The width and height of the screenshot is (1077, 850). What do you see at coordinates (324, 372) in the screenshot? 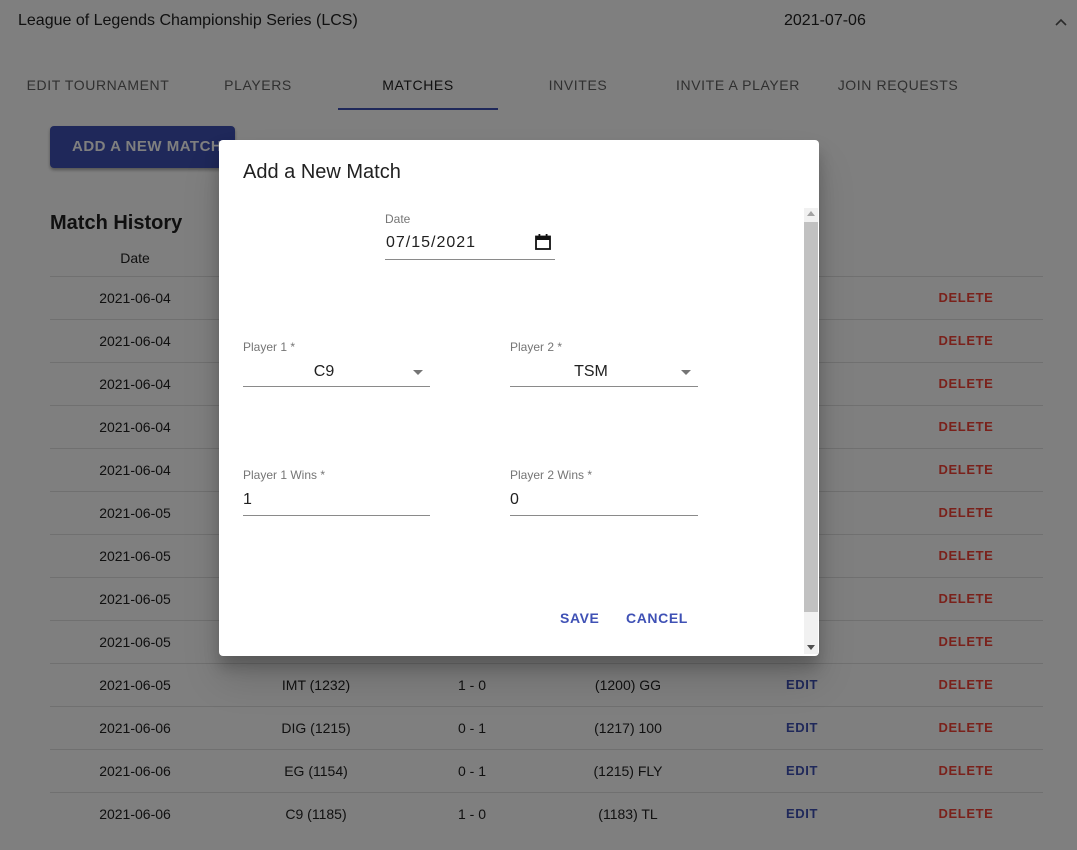
I see `player1-select: C9` at bounding box center [324, 372].